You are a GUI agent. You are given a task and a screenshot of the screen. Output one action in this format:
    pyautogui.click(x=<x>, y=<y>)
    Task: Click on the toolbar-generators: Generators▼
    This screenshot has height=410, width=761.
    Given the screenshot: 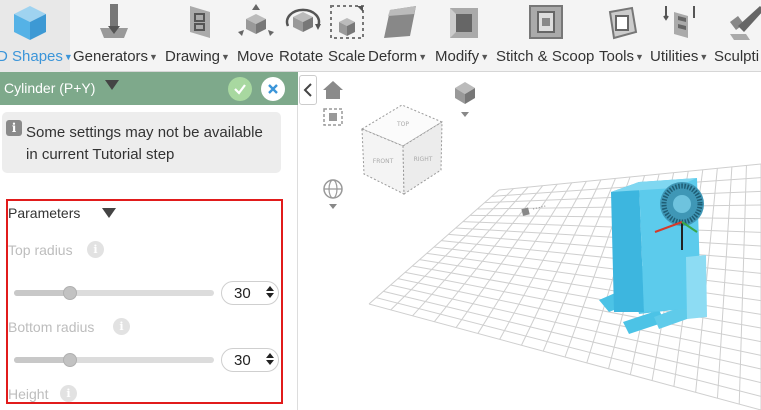 What is the action you would take?
    pyautogui.click(x=117, y=36)
    